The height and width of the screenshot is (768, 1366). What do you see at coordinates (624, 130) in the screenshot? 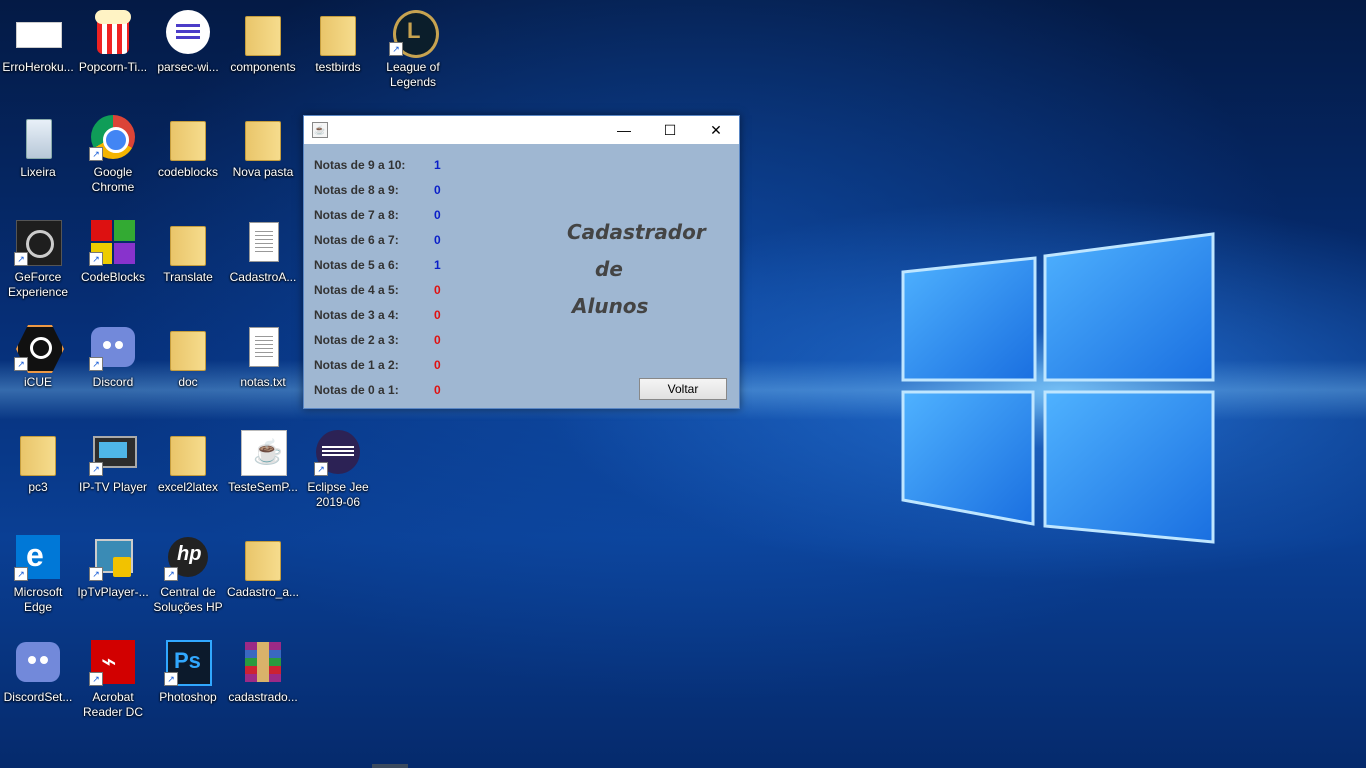
I see `minimize-button: —` at bounding box center [624, 130].